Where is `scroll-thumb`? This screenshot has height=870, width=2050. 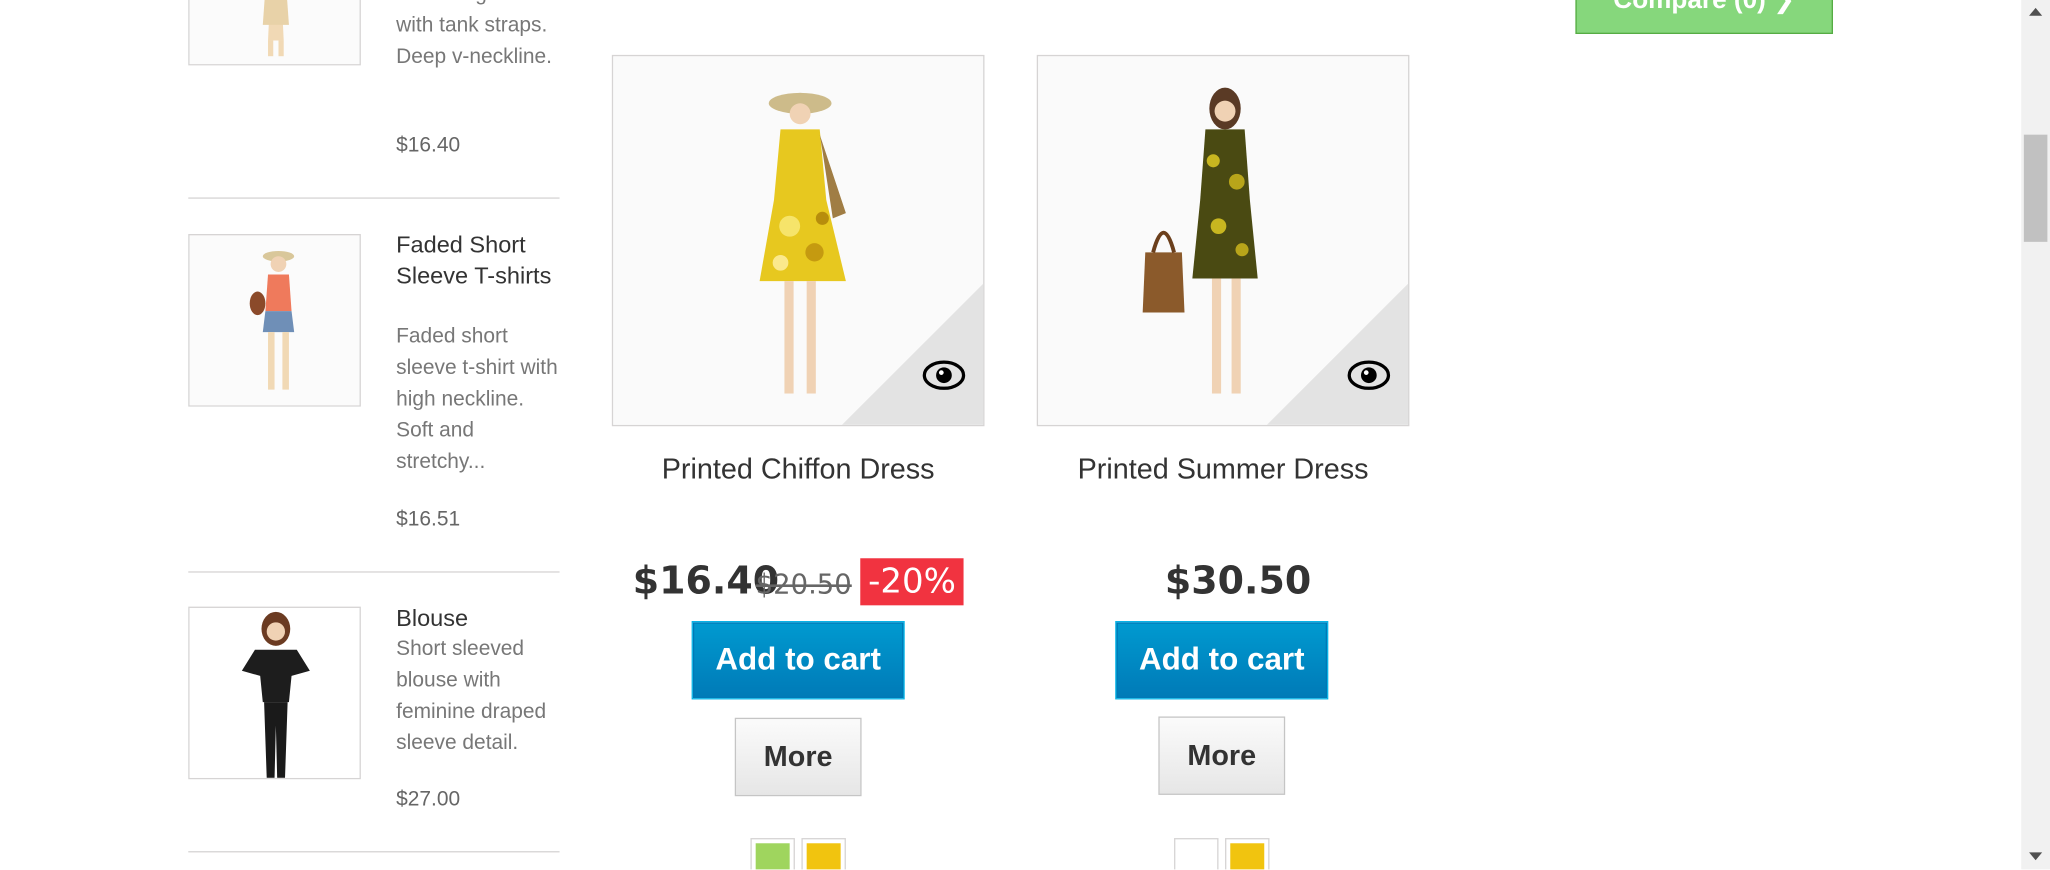 scroll-thumb is located at coordinates (2035, 188).